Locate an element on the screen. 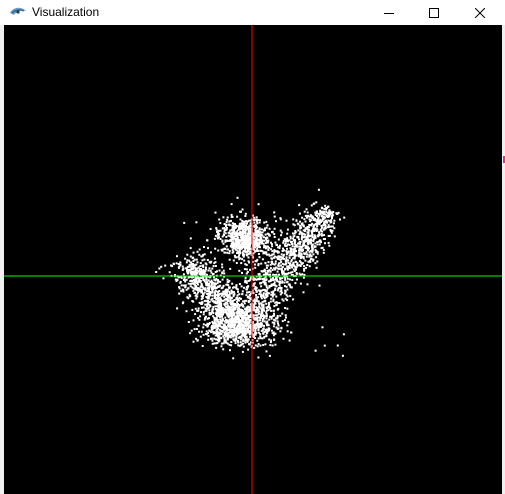  maximize-button is located at coordinates (434, 12).